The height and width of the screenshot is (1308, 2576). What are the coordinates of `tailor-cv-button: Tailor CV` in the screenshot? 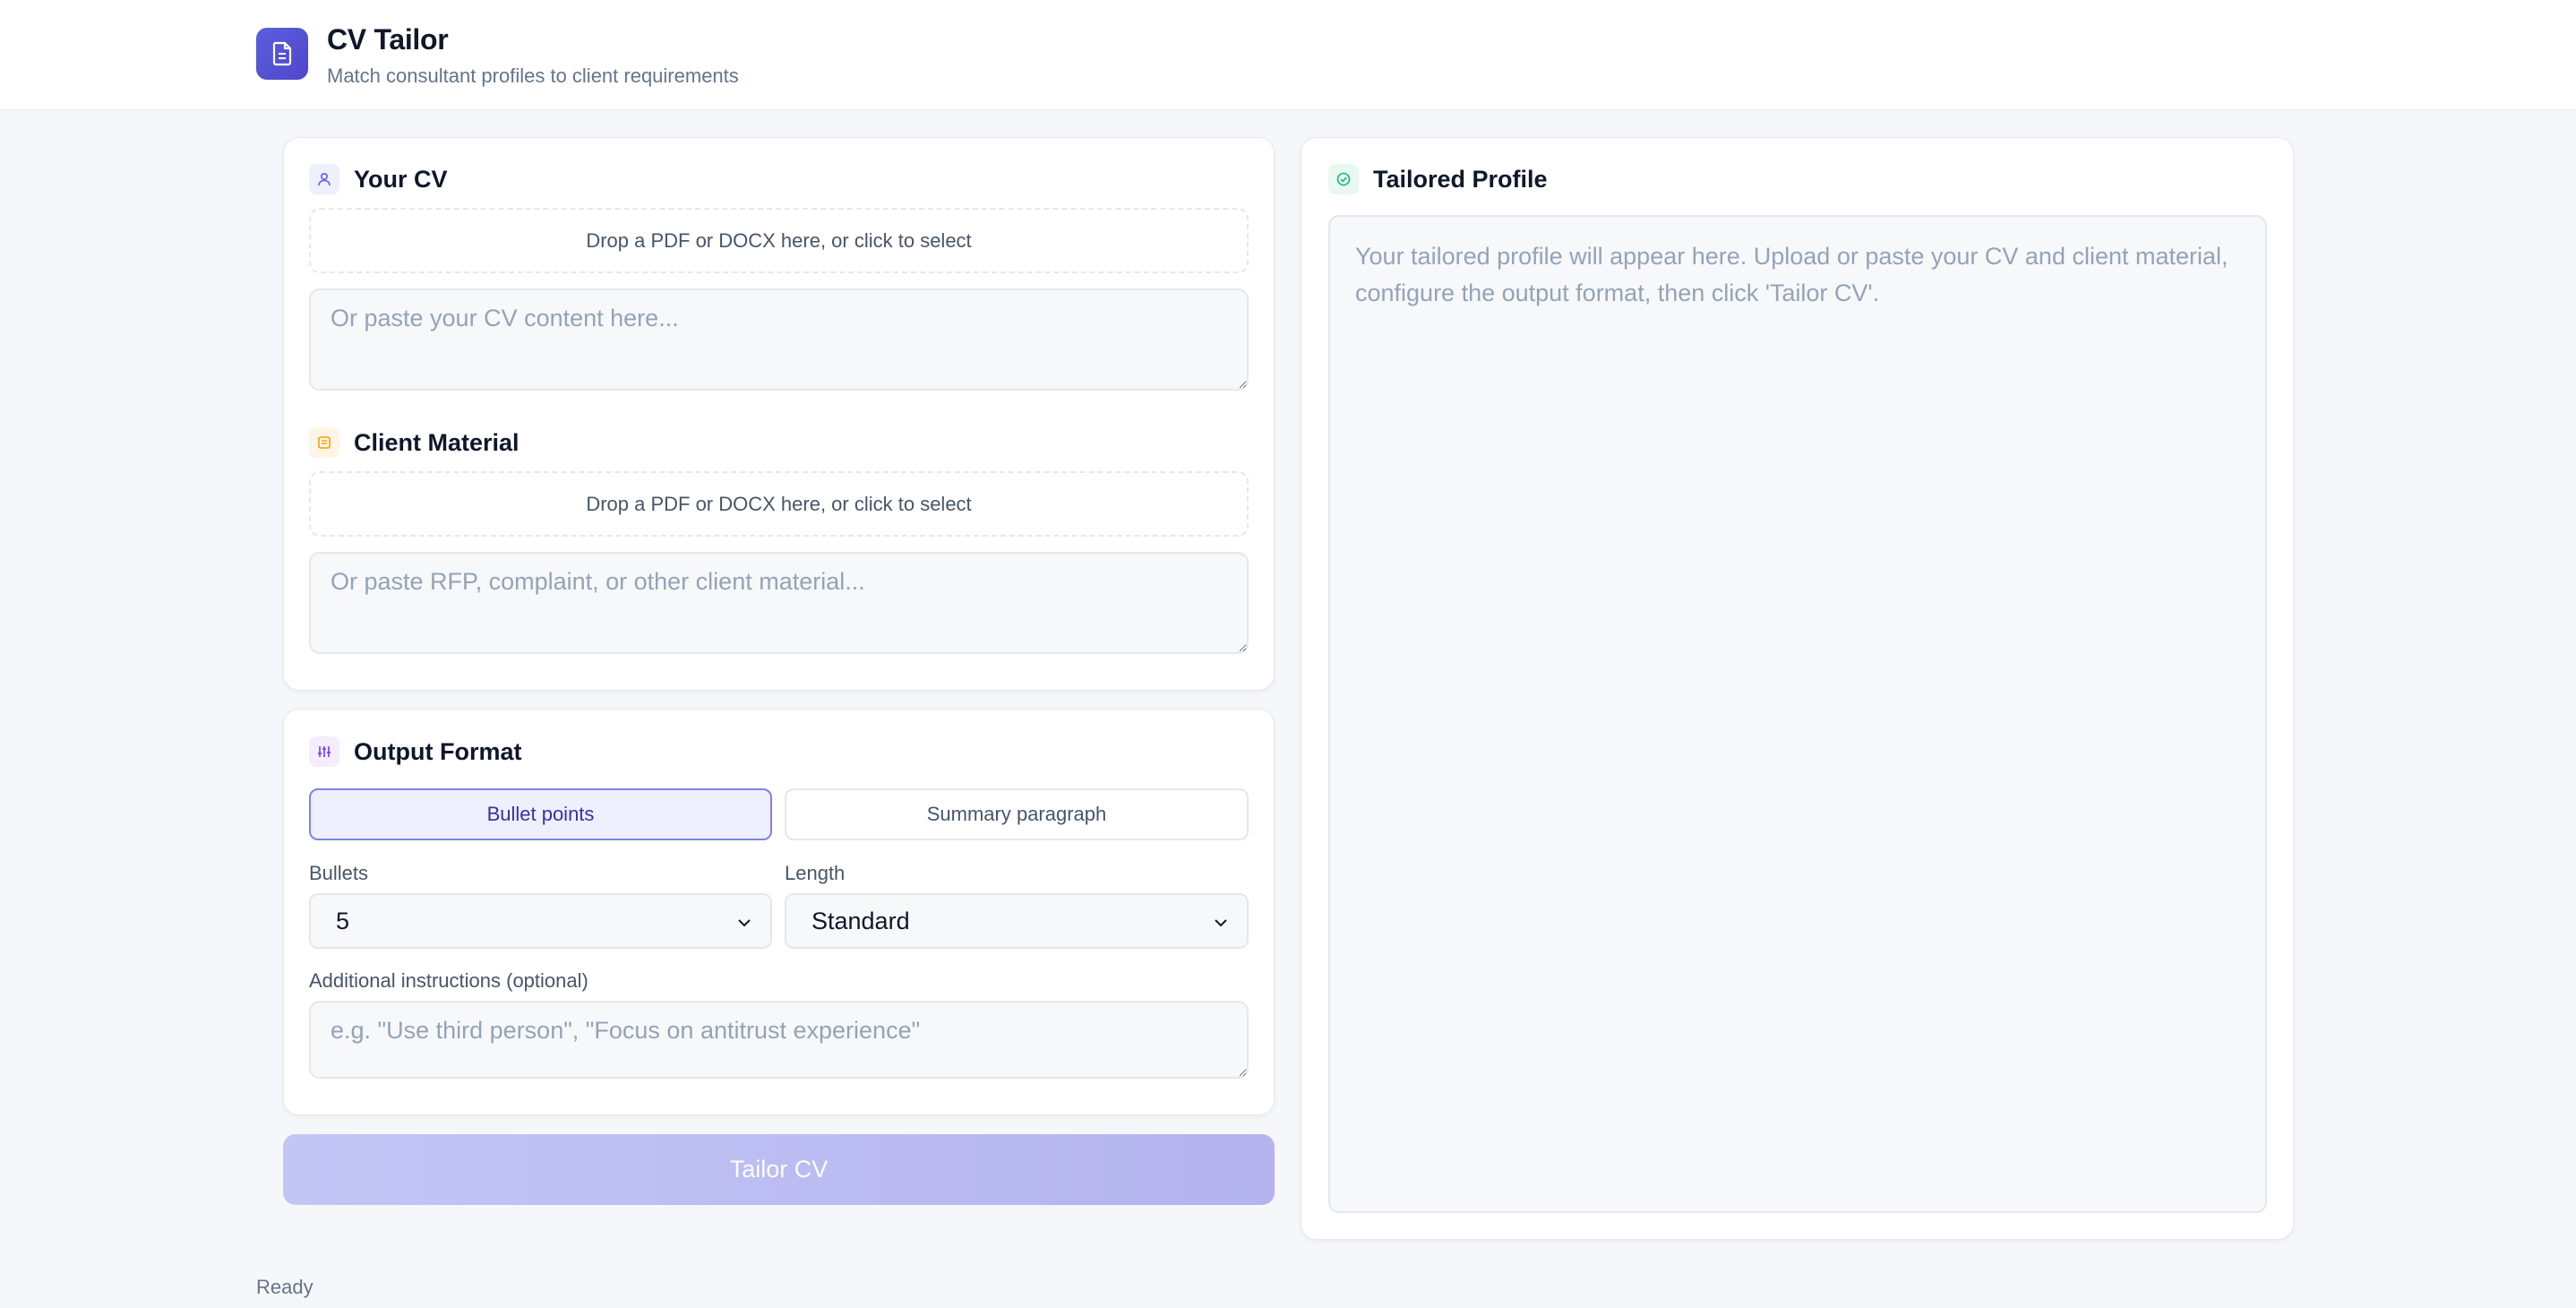 It's located at (779, 1169).